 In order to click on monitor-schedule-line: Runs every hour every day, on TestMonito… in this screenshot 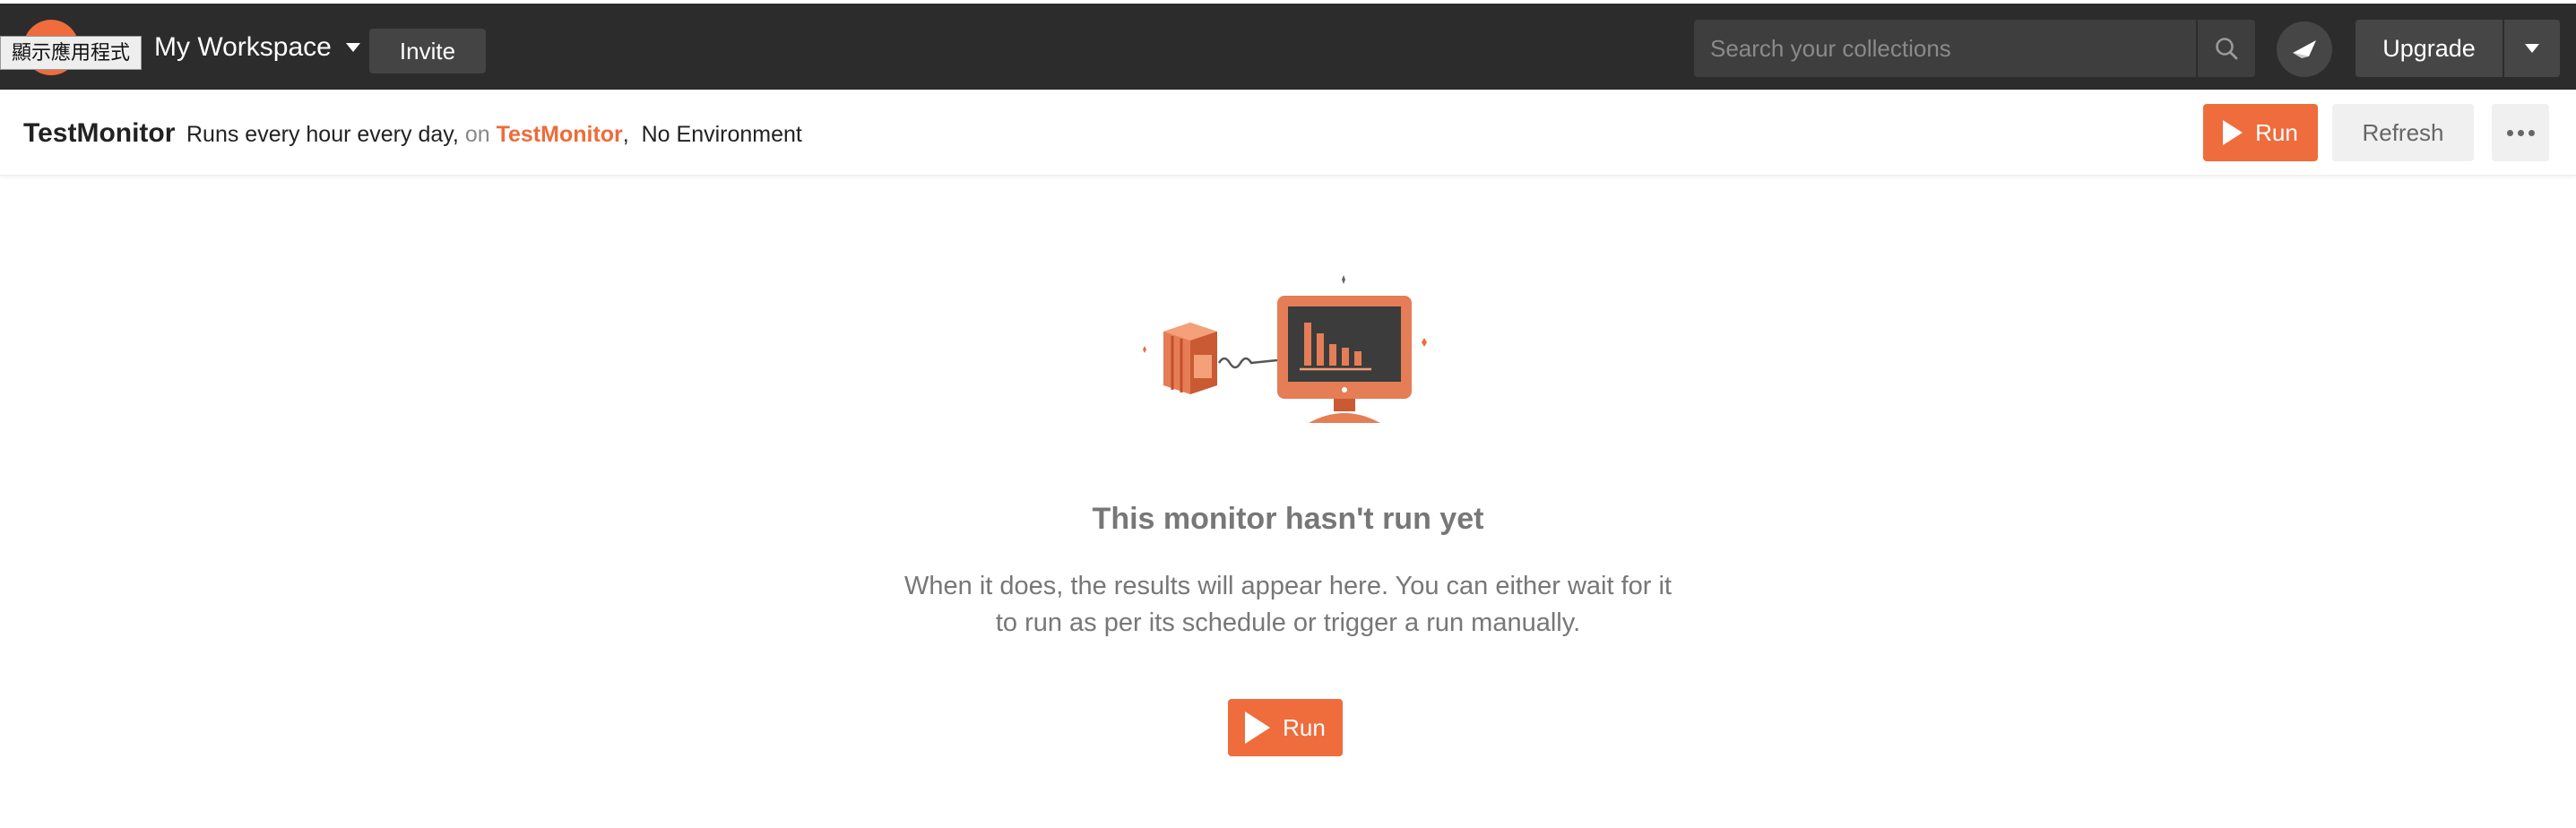, I will do `click(494, 135)`.